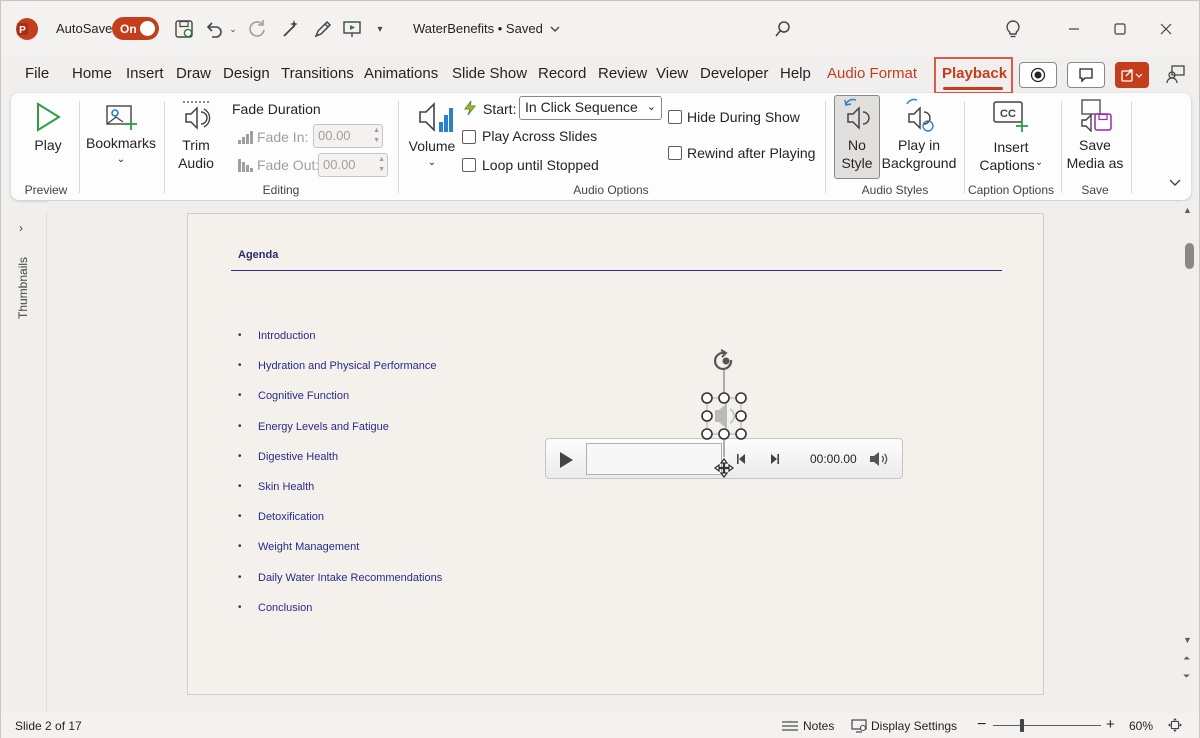 This screenshot has width=1200, height=738. What do you see at coordinates (1095, 163) in the screenshot?
I see `save-media-line2: Media as` at bounding box center [1095, 163].